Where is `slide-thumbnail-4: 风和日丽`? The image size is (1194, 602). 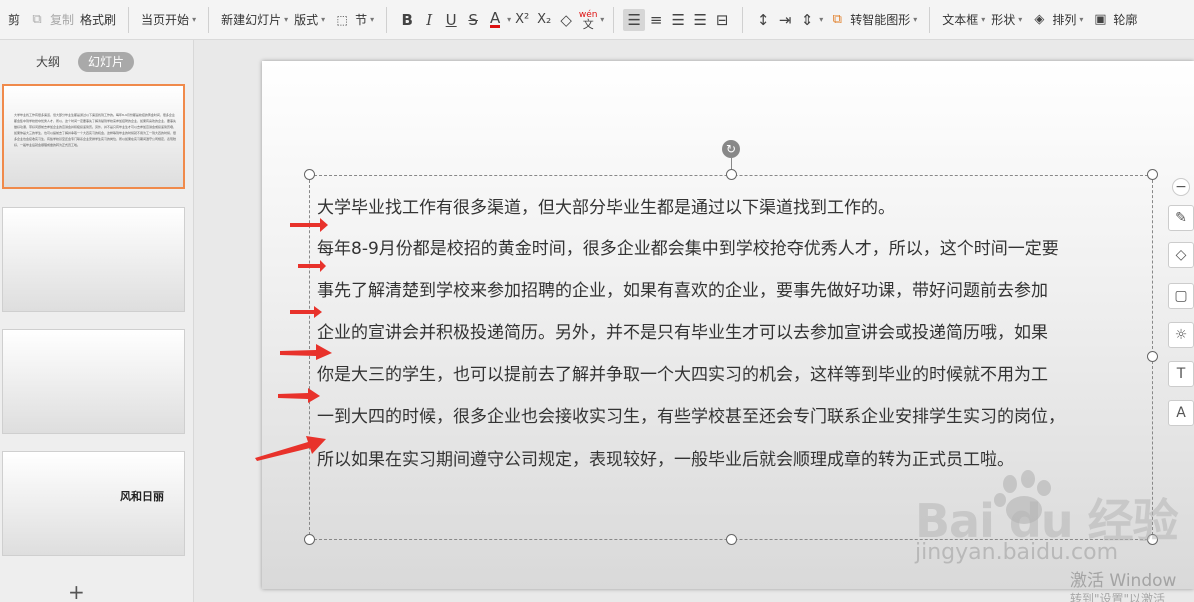
slide-thumbnail-4: 风和日丽 is located at coordinates (93, 503).